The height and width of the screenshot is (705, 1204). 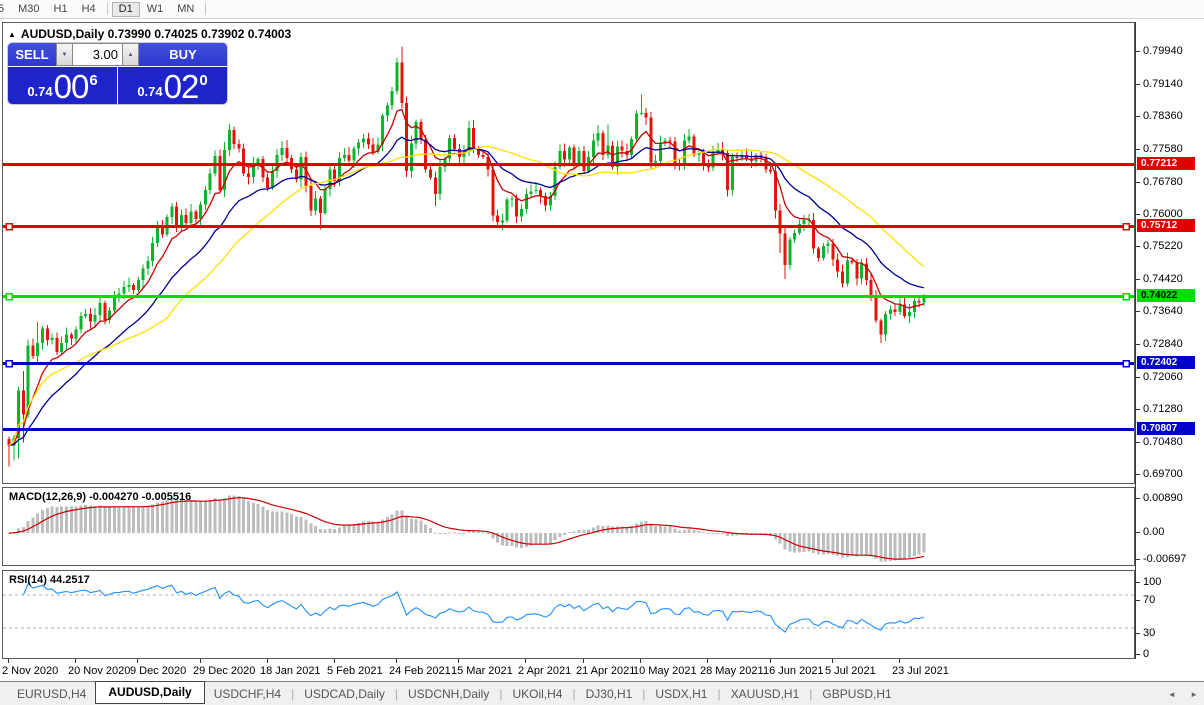 What do you see at coordinates (172, 85) in the screenshot?
I see `buy-price-button: 0.74 02 0` at bounding box center [172, 85].